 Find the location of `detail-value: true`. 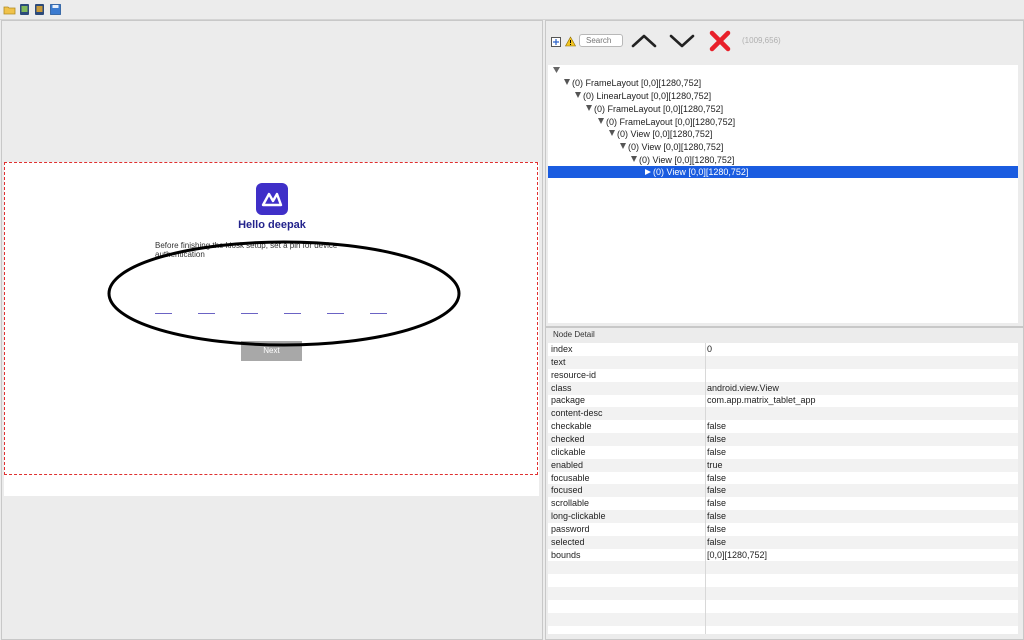

detail-value: true is located at coordinates (715, 465).